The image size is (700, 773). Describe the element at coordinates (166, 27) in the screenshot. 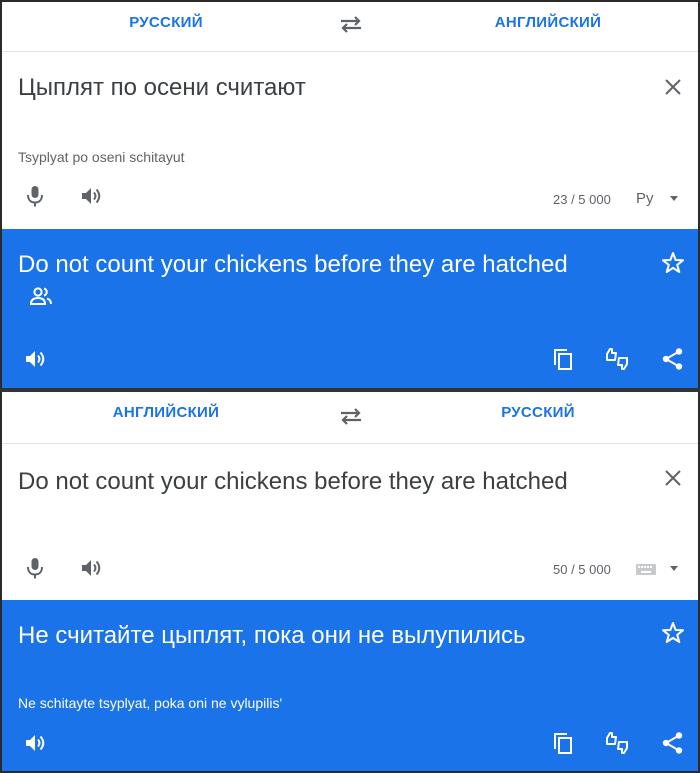

I see `source-language-button: РУССКИЙ` at that location.